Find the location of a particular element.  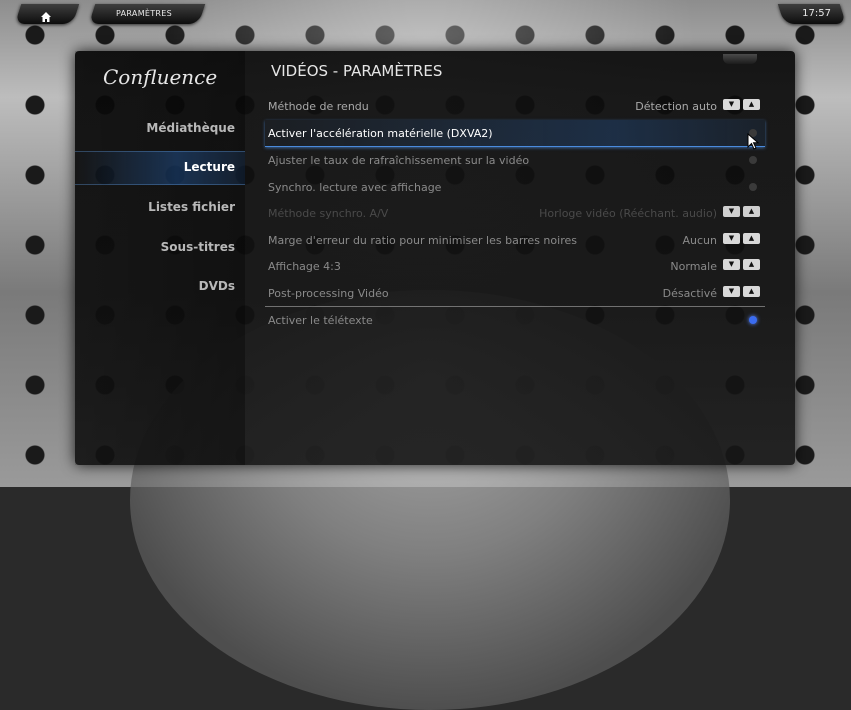

setting-label: Synchro. lecture avec affichage is located at coordinates (355, 187).